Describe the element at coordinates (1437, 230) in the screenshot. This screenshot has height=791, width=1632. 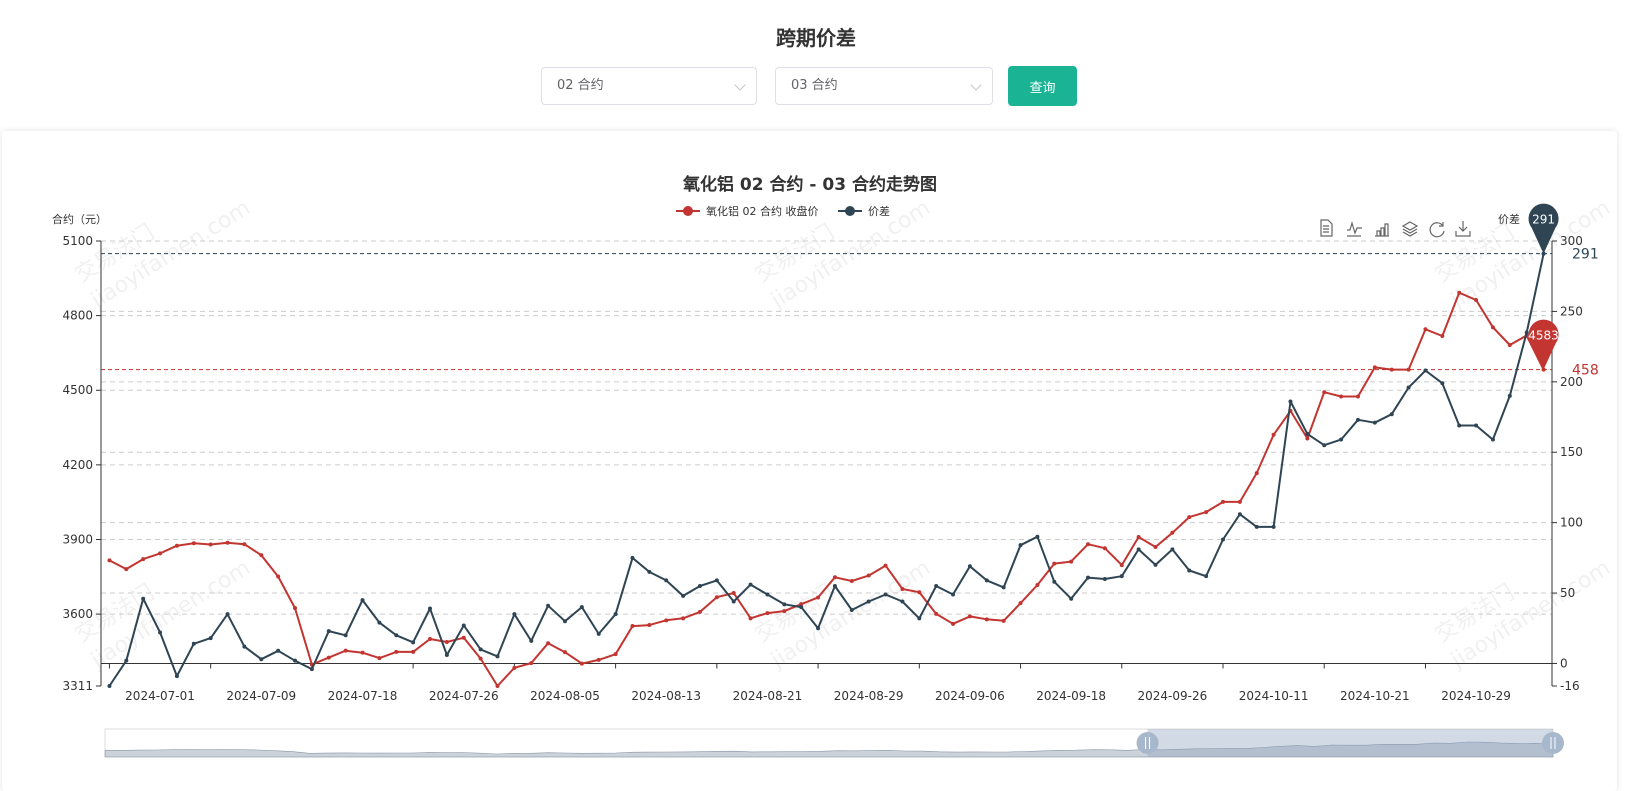
I see `restore-icon` at that location.